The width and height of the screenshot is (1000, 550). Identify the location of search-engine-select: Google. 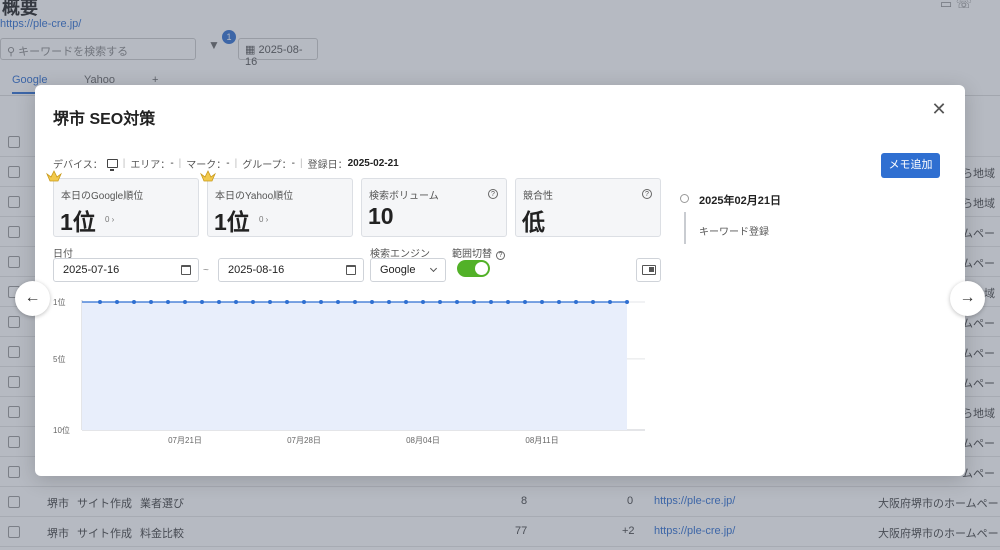
(408, 270).